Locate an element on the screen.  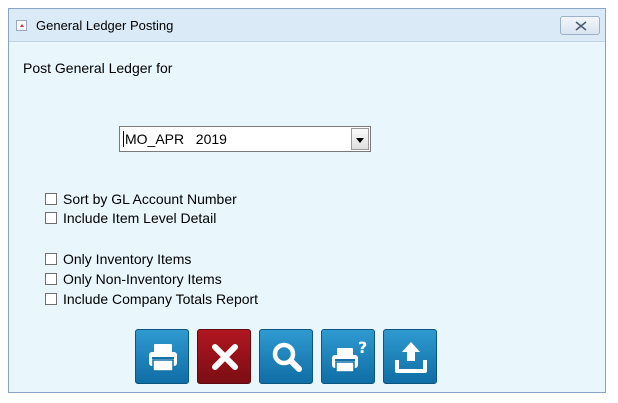
option-label: Include Item Level Detail is located at coordinates (140, 218).